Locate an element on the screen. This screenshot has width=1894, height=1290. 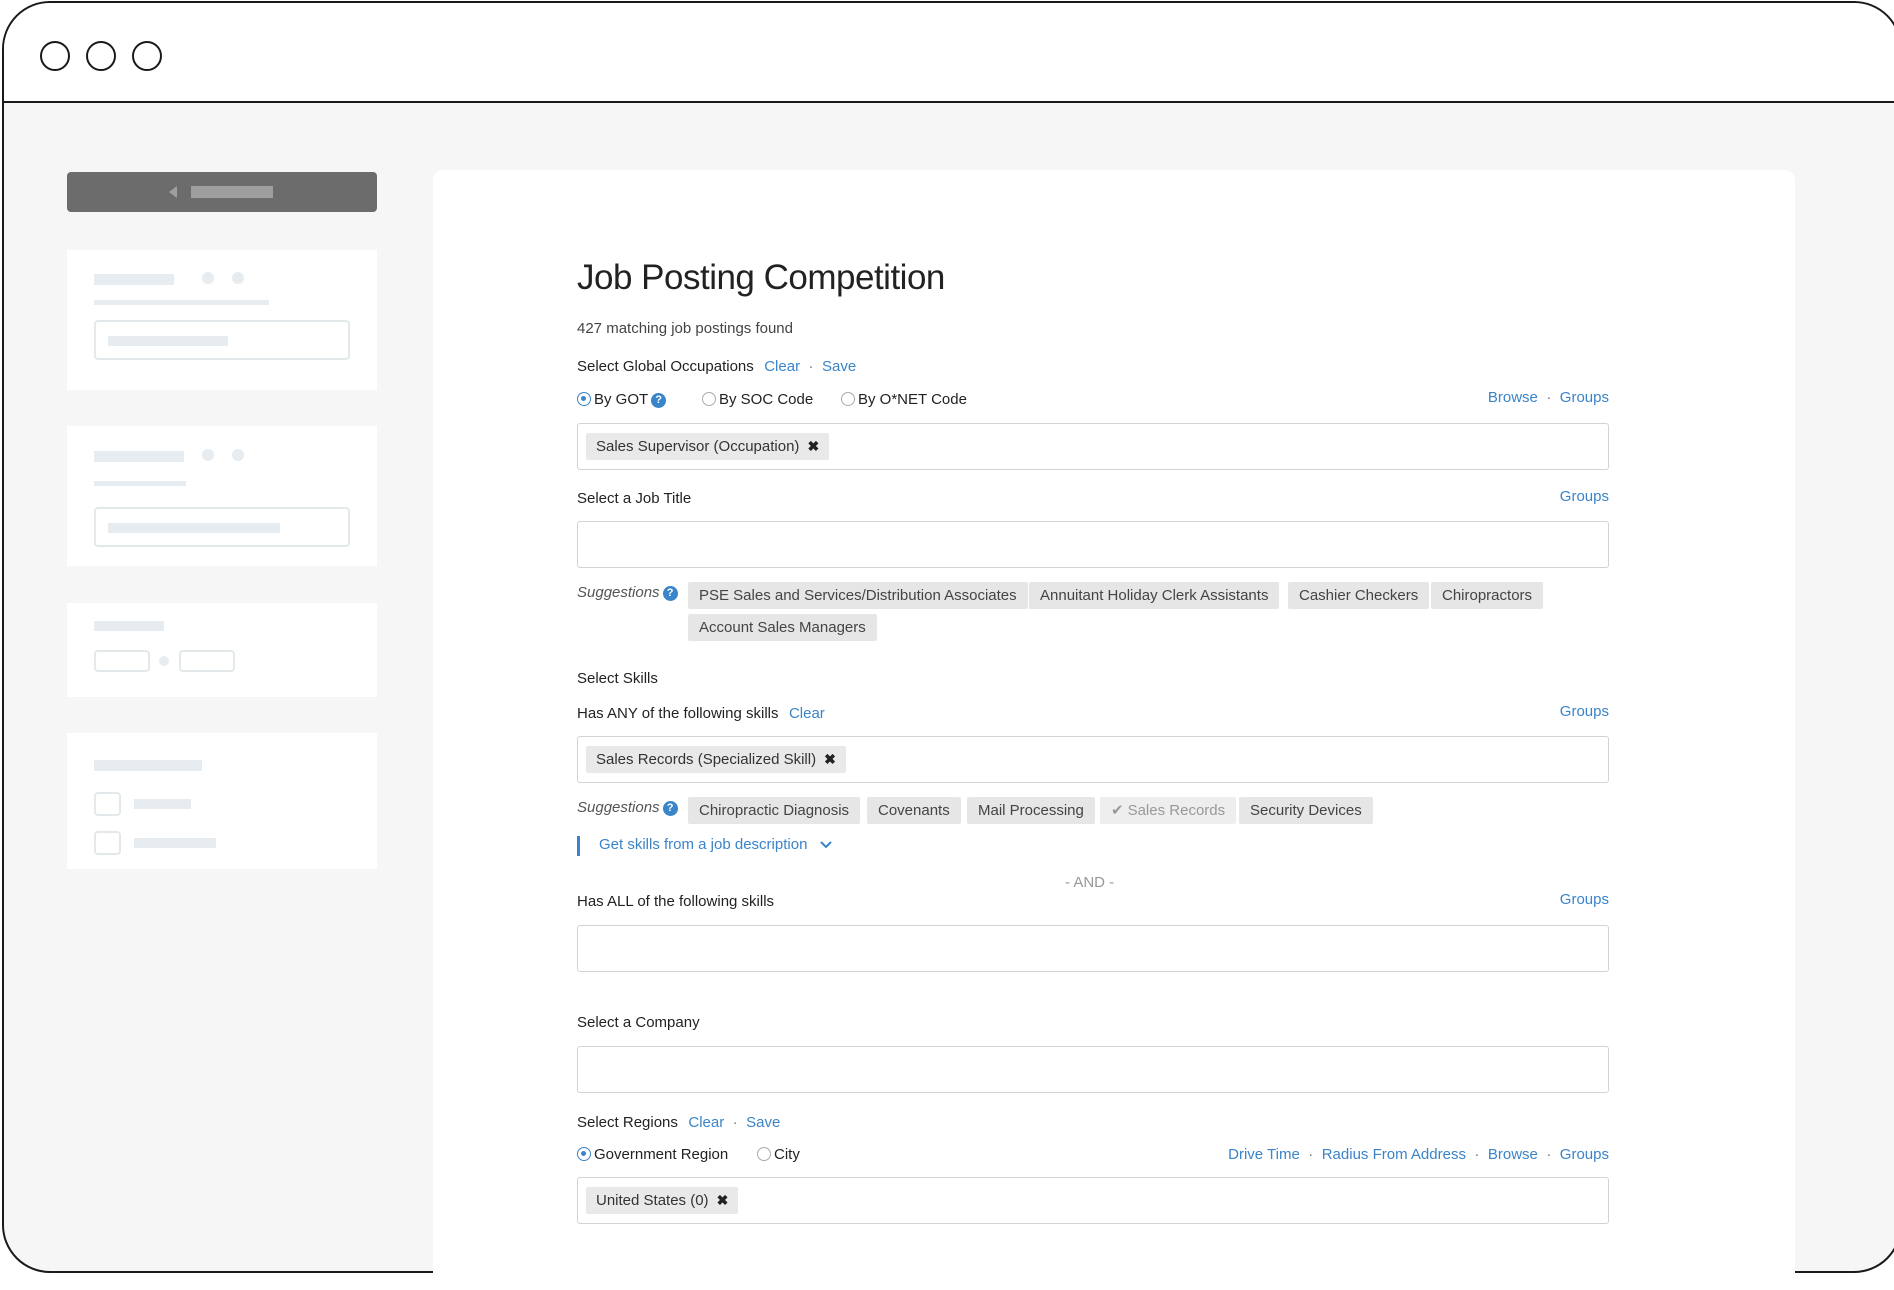
occupations-browse-link: Browse is located at coordinates (1513, 397).